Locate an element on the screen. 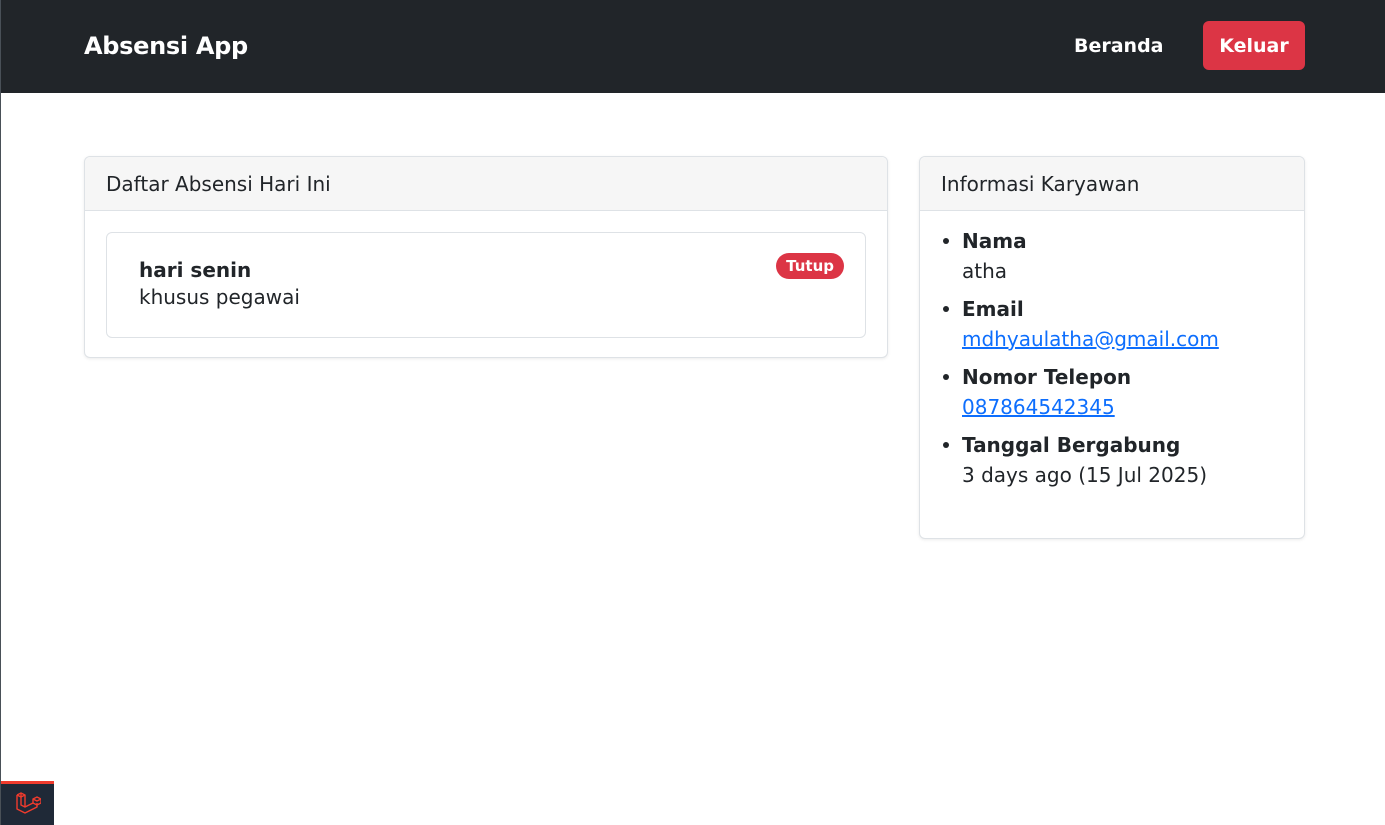 Image resolution: width=1385 pixels, height=825 pixels. navbar: Absensi App Beranda Keluar is located at coordinates (693, 46).